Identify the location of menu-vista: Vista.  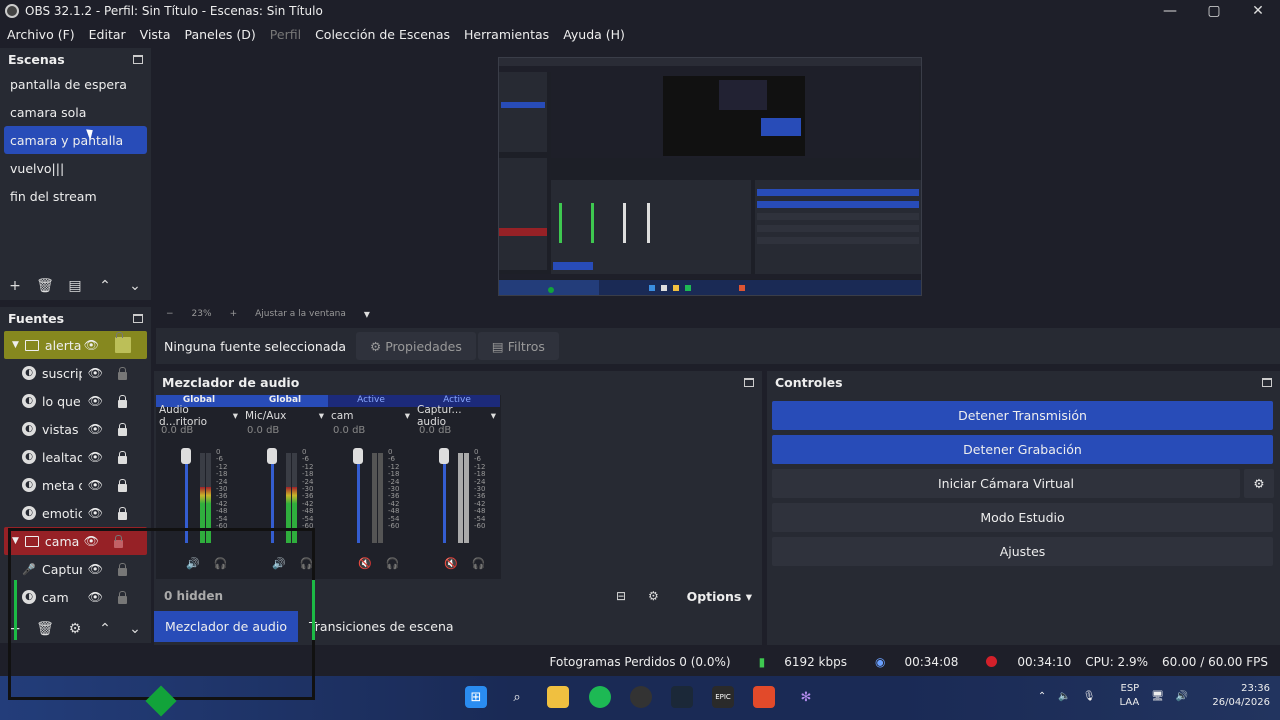
(155, 34).